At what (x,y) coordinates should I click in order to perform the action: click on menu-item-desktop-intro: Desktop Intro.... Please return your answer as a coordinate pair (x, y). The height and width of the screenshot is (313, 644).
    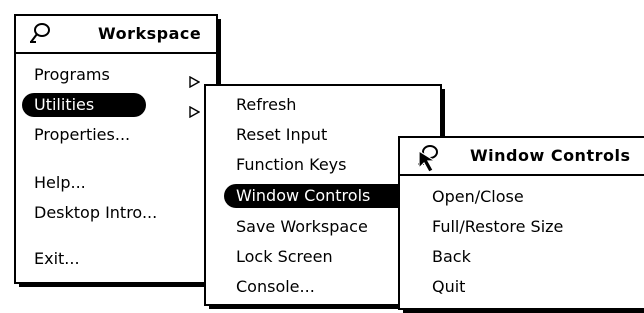
    Looking at the image, I should click on (116, 213).